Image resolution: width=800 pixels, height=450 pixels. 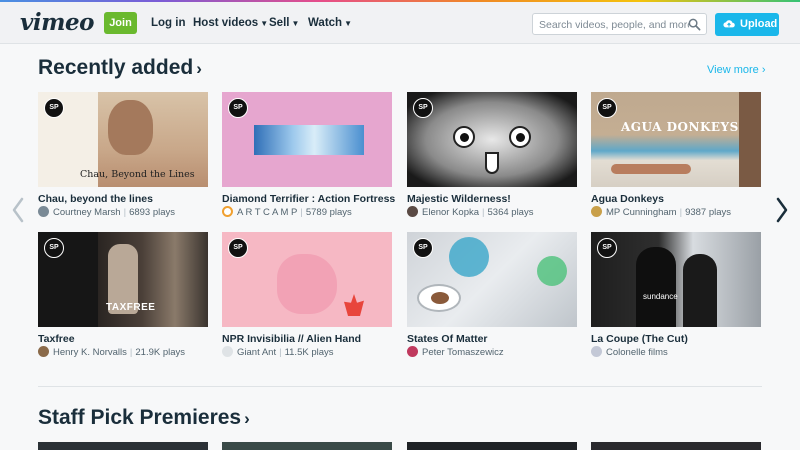 I want to click on video-author: MP Cunningham, so click(x=641, y=212).